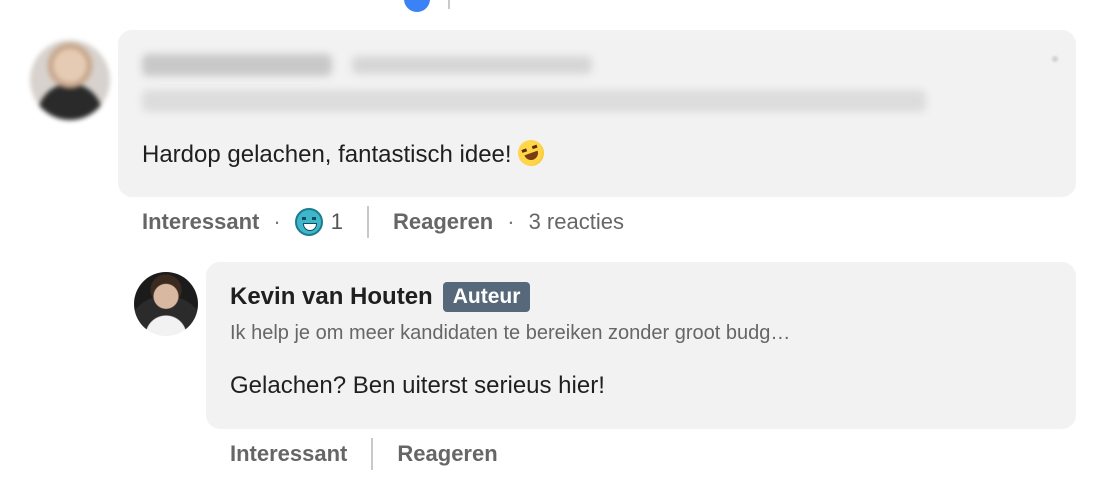 The image size is (1106, 482). What do you see at coordinates (417, 385) in the screenshot?
I see `reply-text: Gelachen? Ben uiterst serieus hier!` at bounding box center [417, 385].